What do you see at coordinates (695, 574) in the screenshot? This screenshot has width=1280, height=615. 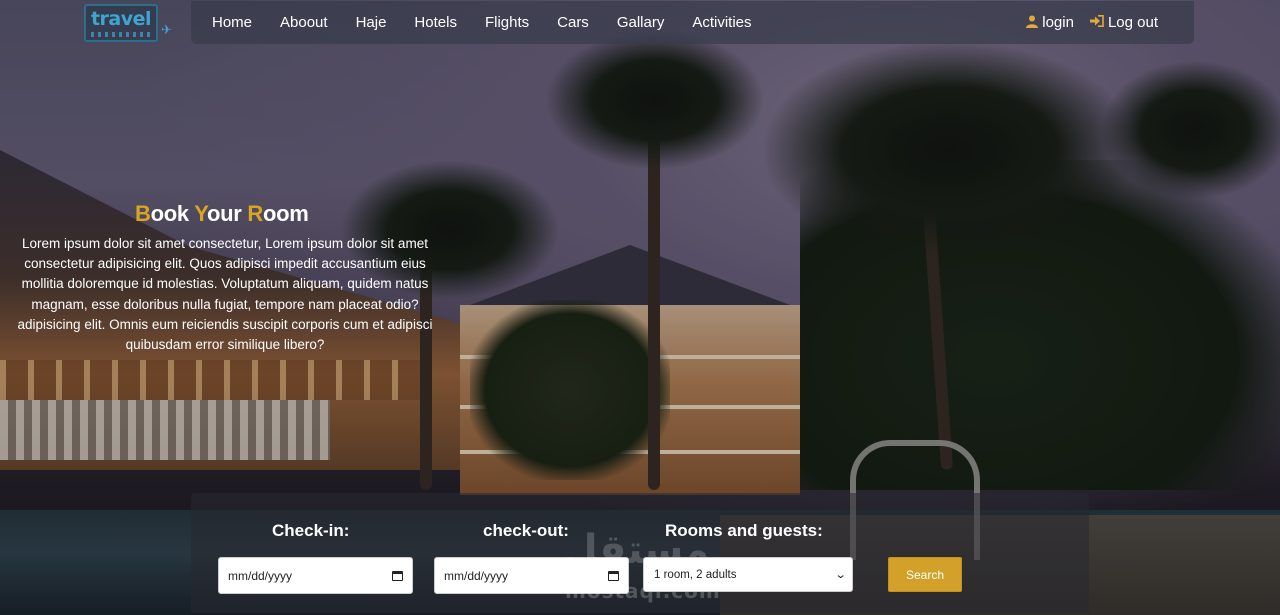 I see `rooms-guests-value: 1 room, 2 adults` at bounding box center [695, 574].